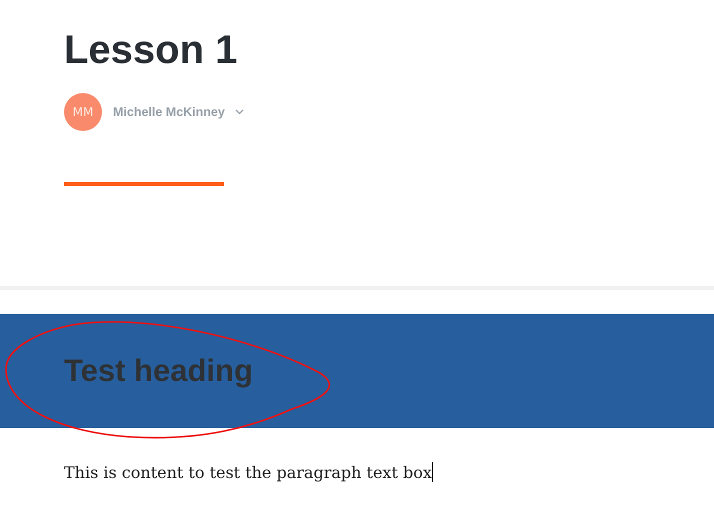  What do you see at coordinates (432, 472) in the screenshot?
I see `text-cursor` at bounding box center [432, 472].